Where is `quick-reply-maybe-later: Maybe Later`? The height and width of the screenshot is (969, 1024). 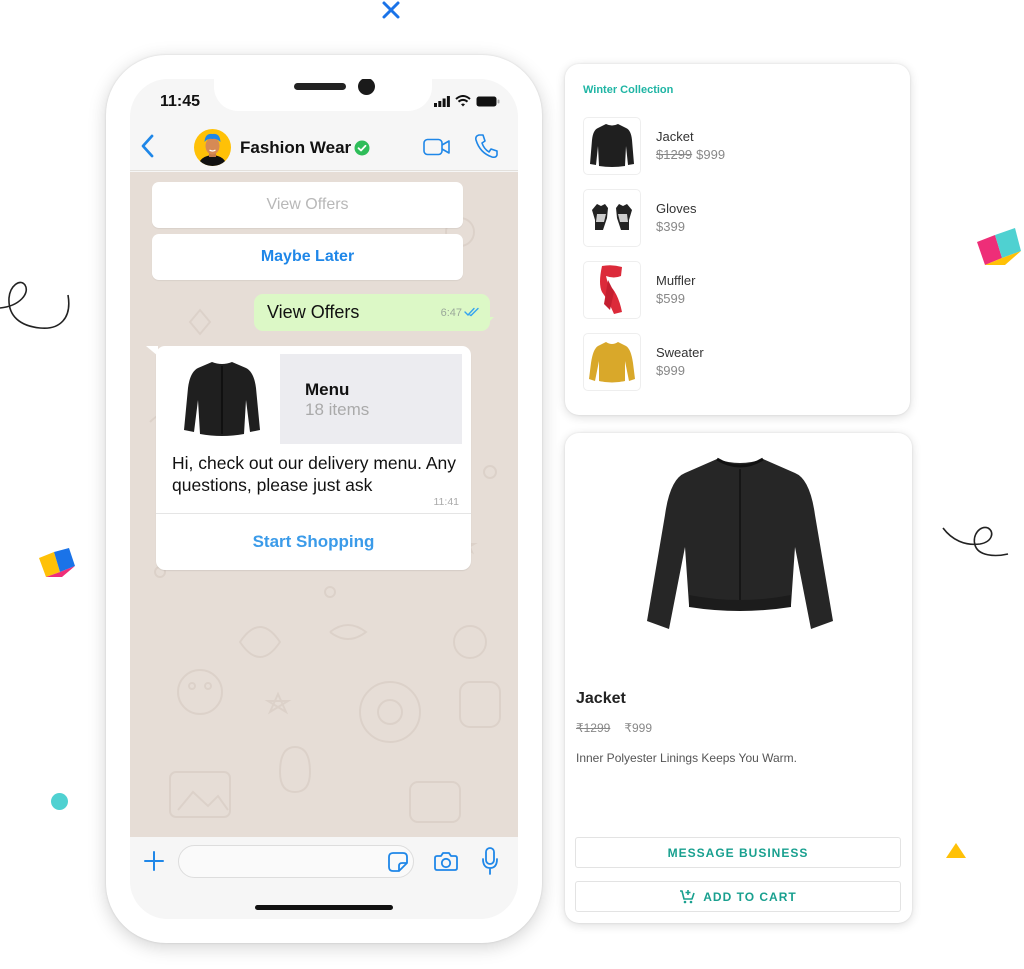 quick-reply-maybe-later: Maybe Later is located at coordinates (307, 257).